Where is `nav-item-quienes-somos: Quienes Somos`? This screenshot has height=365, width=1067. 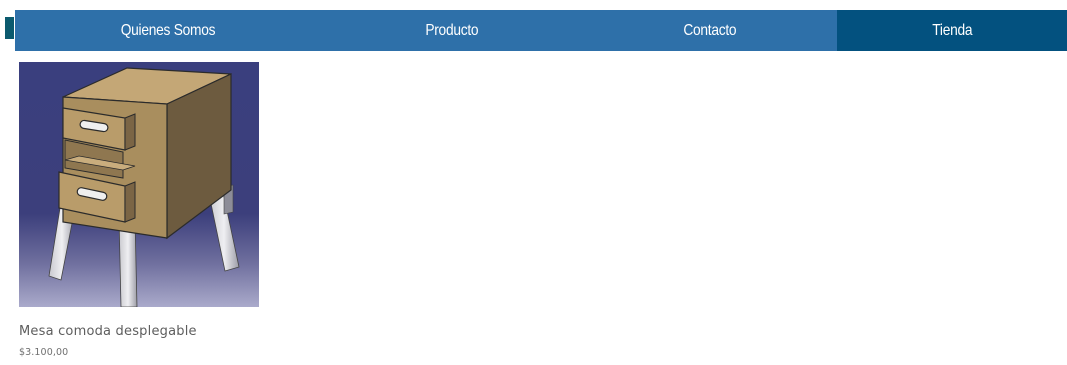 nav-item-quienes-somos: Quienes Somos is located at coordinates (168, 30).